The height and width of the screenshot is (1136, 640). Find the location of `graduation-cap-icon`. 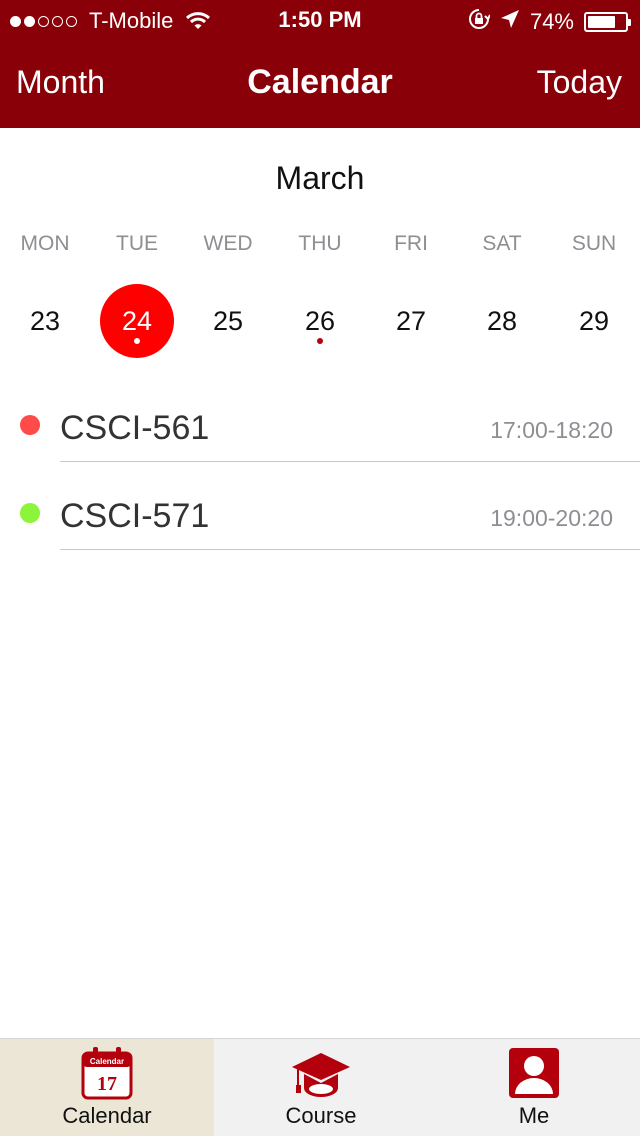

graduation-cap-icon is located at coordinates (321, 1073).